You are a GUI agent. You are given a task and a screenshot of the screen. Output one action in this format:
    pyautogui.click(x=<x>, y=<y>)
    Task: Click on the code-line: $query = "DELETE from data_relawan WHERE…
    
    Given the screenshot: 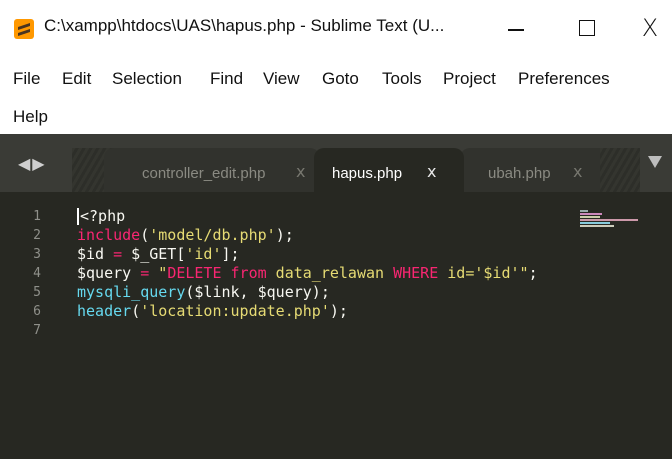 What is the action you would take?
    pyautogui.click(x=307, y=273)
    